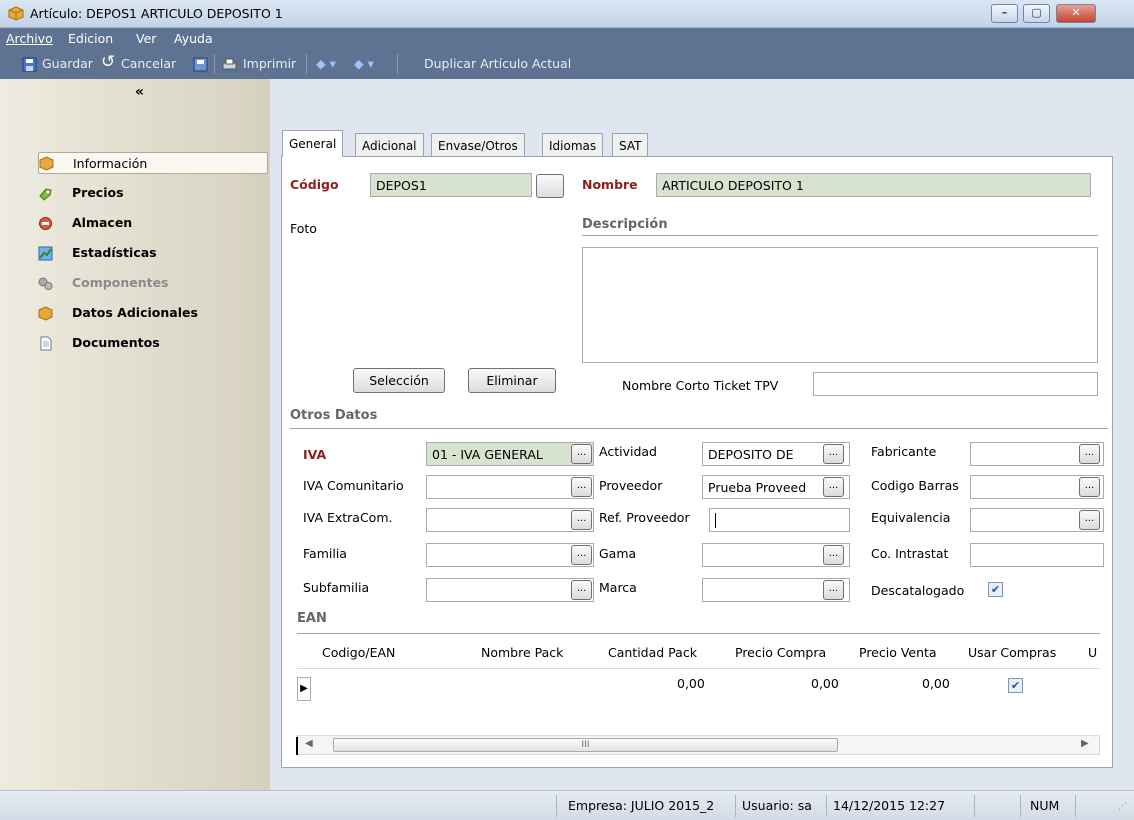 Image resolution: width=1134 pixels, height=820 pixels. What do you see at coordinates (510, 555) in the screenshot?
I see `familia-field` at bounding box center [510, 555].